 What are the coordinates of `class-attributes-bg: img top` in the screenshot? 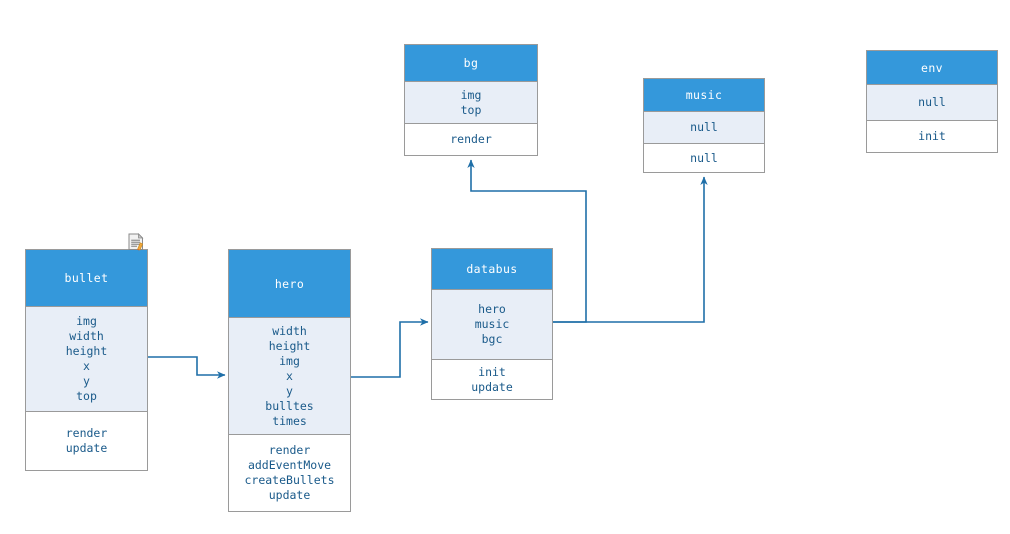 It's located at (471, 102).